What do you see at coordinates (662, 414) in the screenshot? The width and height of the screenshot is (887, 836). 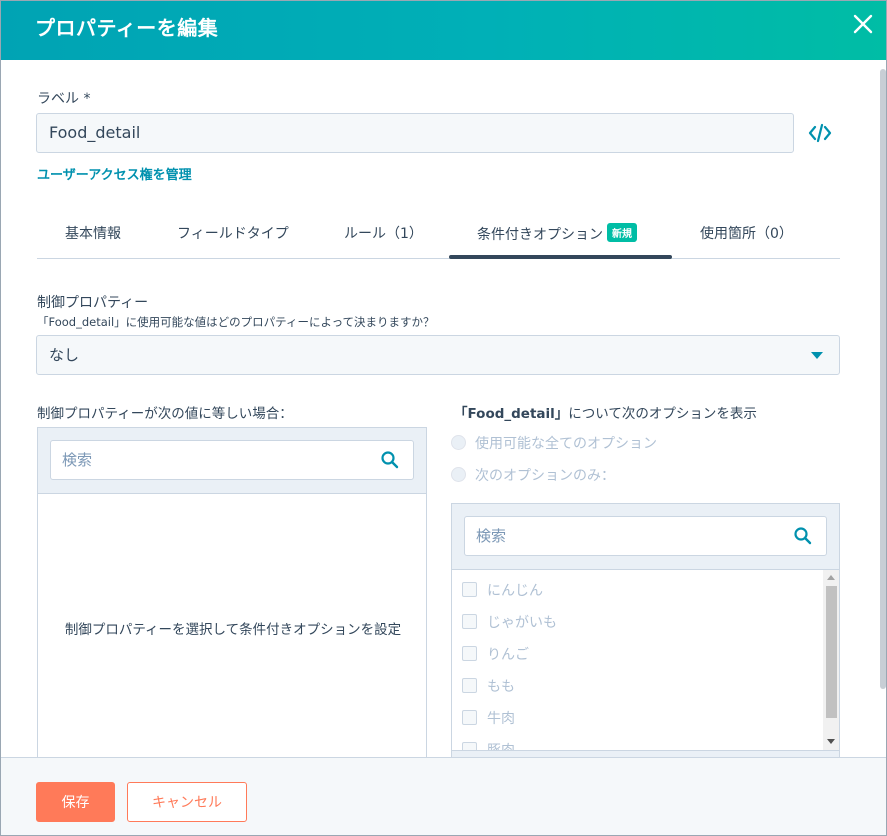 I see `right-panel-title-suffix: について次のオプションを表示` at bounding box center [662, 414].